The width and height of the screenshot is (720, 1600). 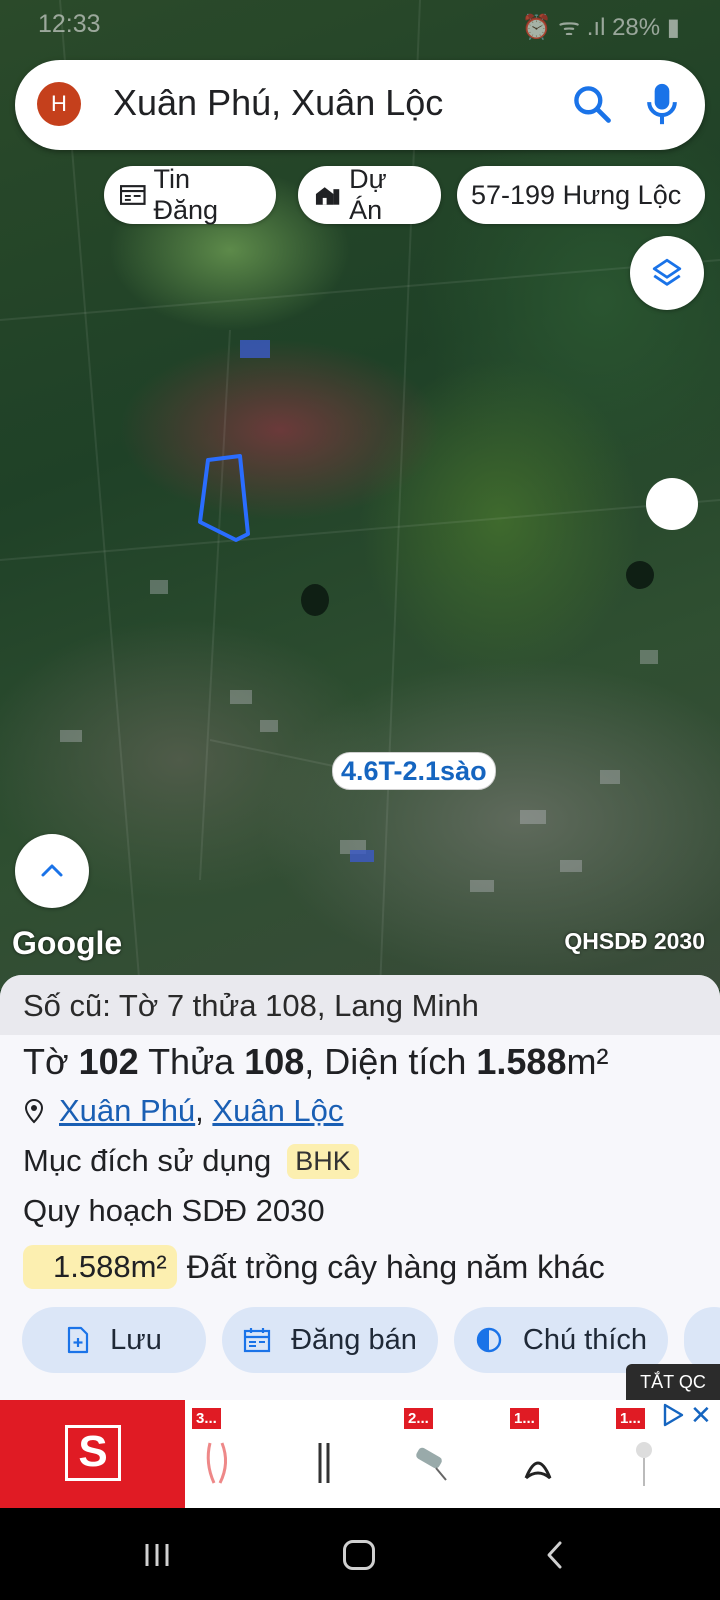 What do you see at coordinates (174, 1210) in the screenshot?
I see `plan-label: Quy hoạch SDĐ 2030` at bounding box center [174, 1210].